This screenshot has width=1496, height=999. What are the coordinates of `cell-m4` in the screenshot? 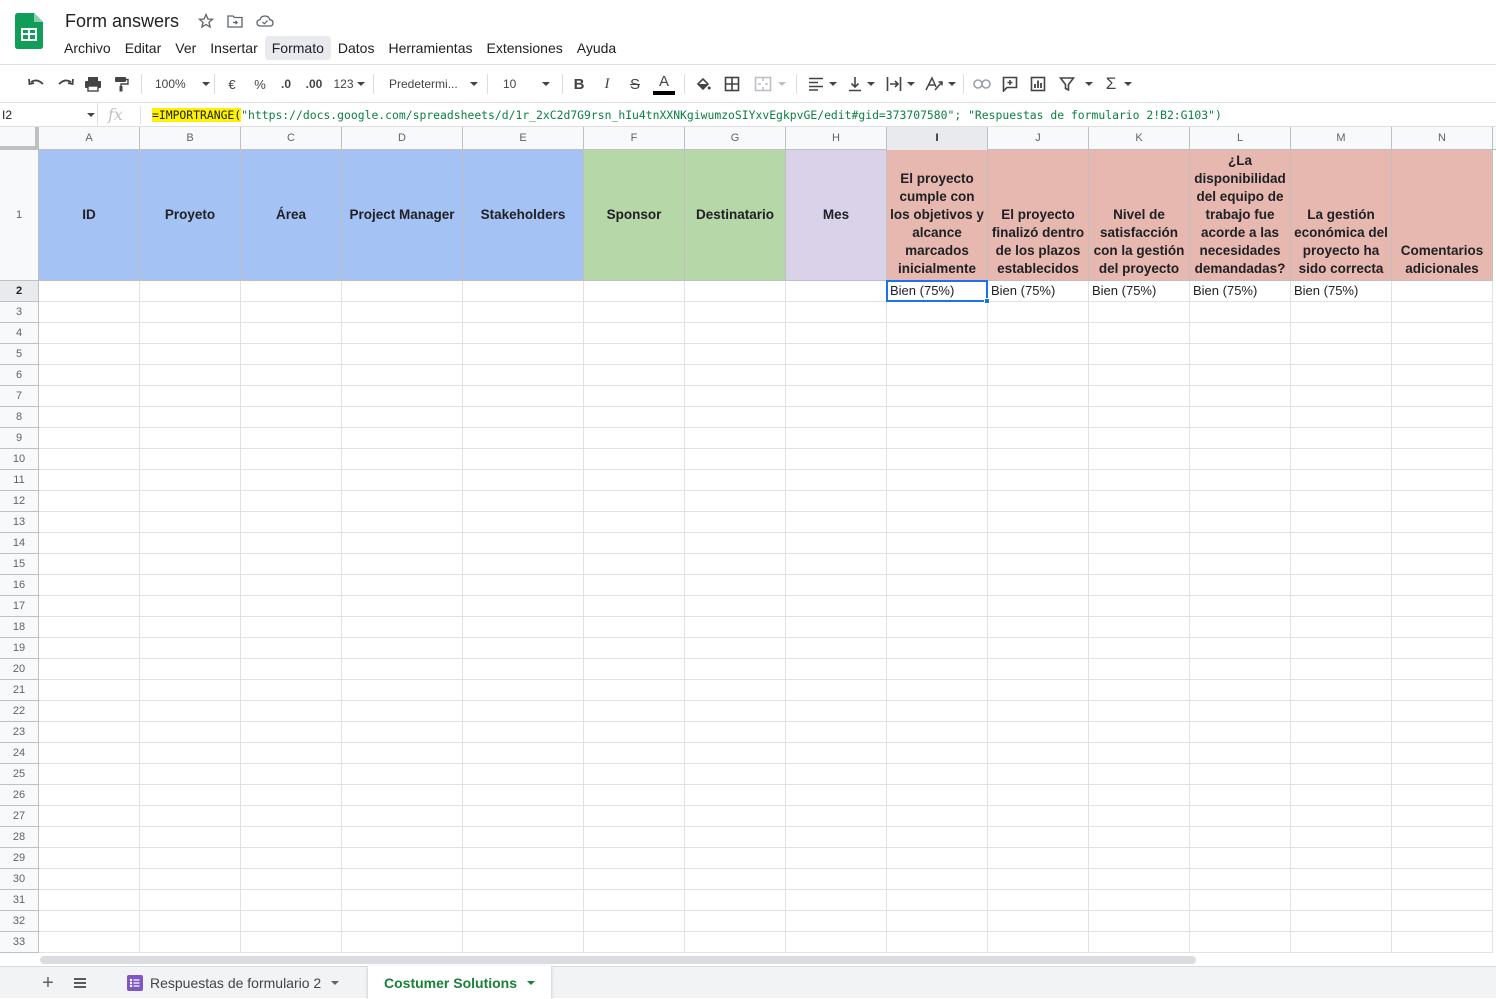 It's located at (1341, 333).